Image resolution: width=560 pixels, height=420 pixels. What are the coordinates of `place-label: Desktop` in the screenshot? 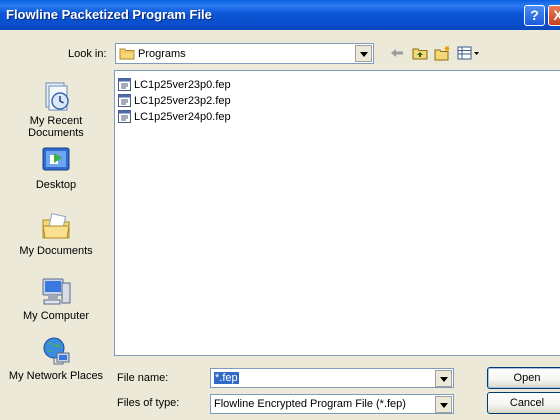 It's located at (56, 185).